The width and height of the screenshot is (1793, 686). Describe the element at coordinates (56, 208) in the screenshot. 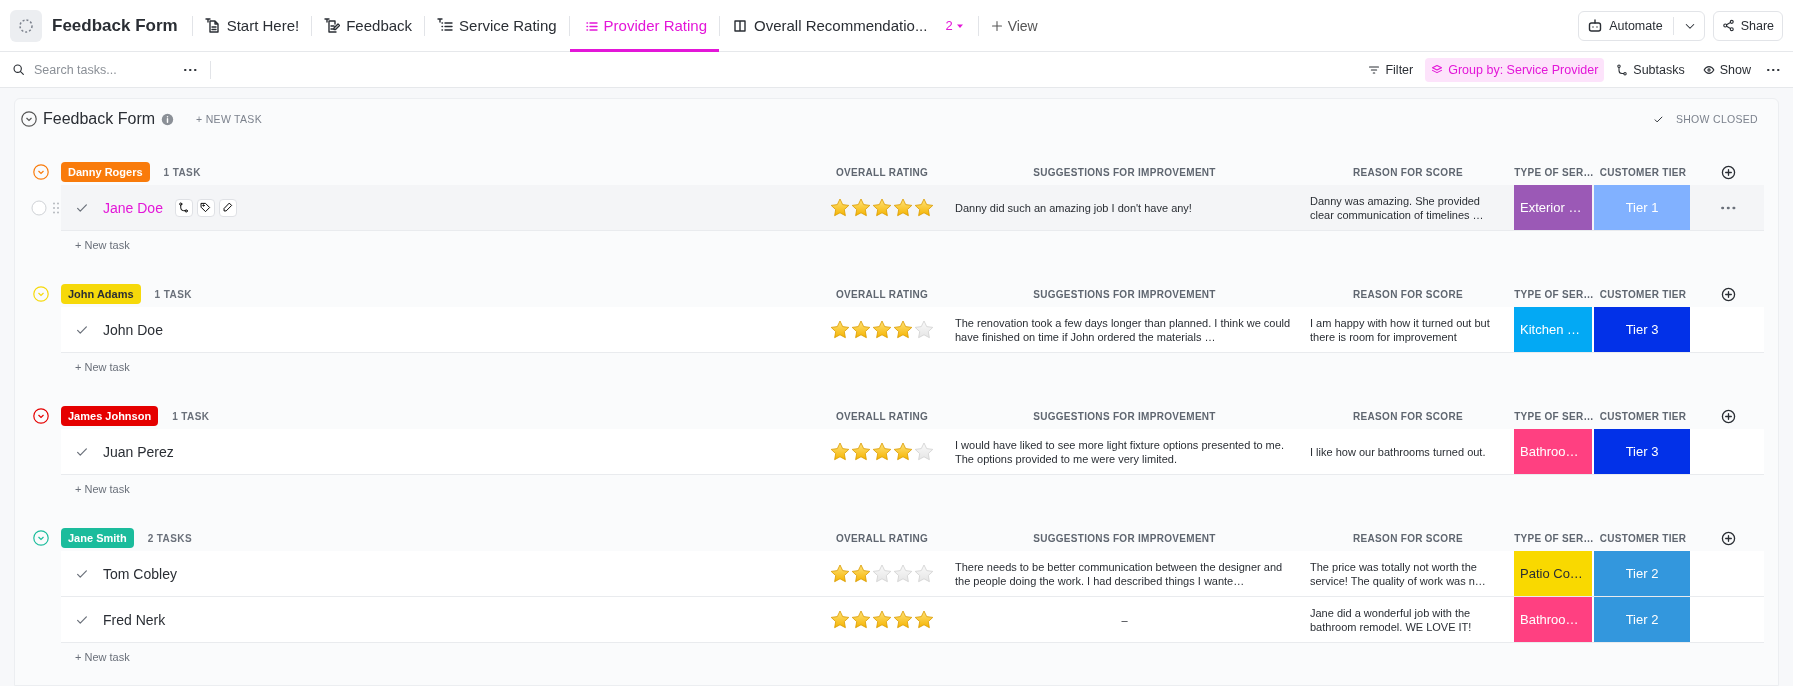

I see `drag-handle-icon` at that location.